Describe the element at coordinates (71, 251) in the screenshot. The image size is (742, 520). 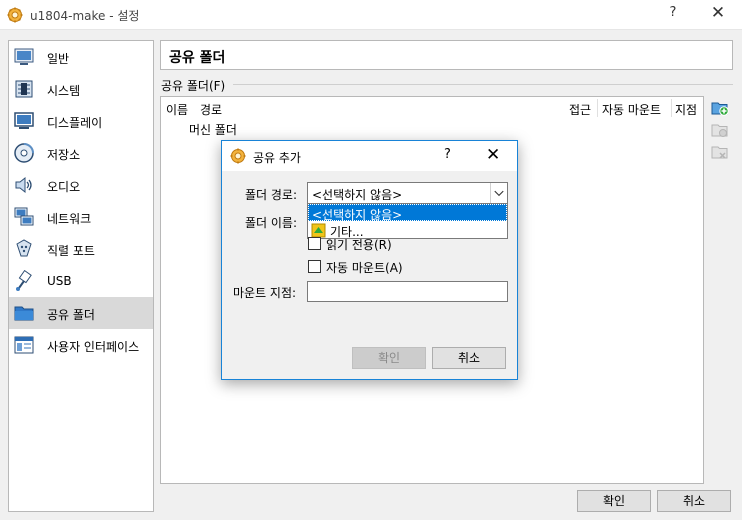
I see `sidebar-item-label: 직렬 포트` at that location.